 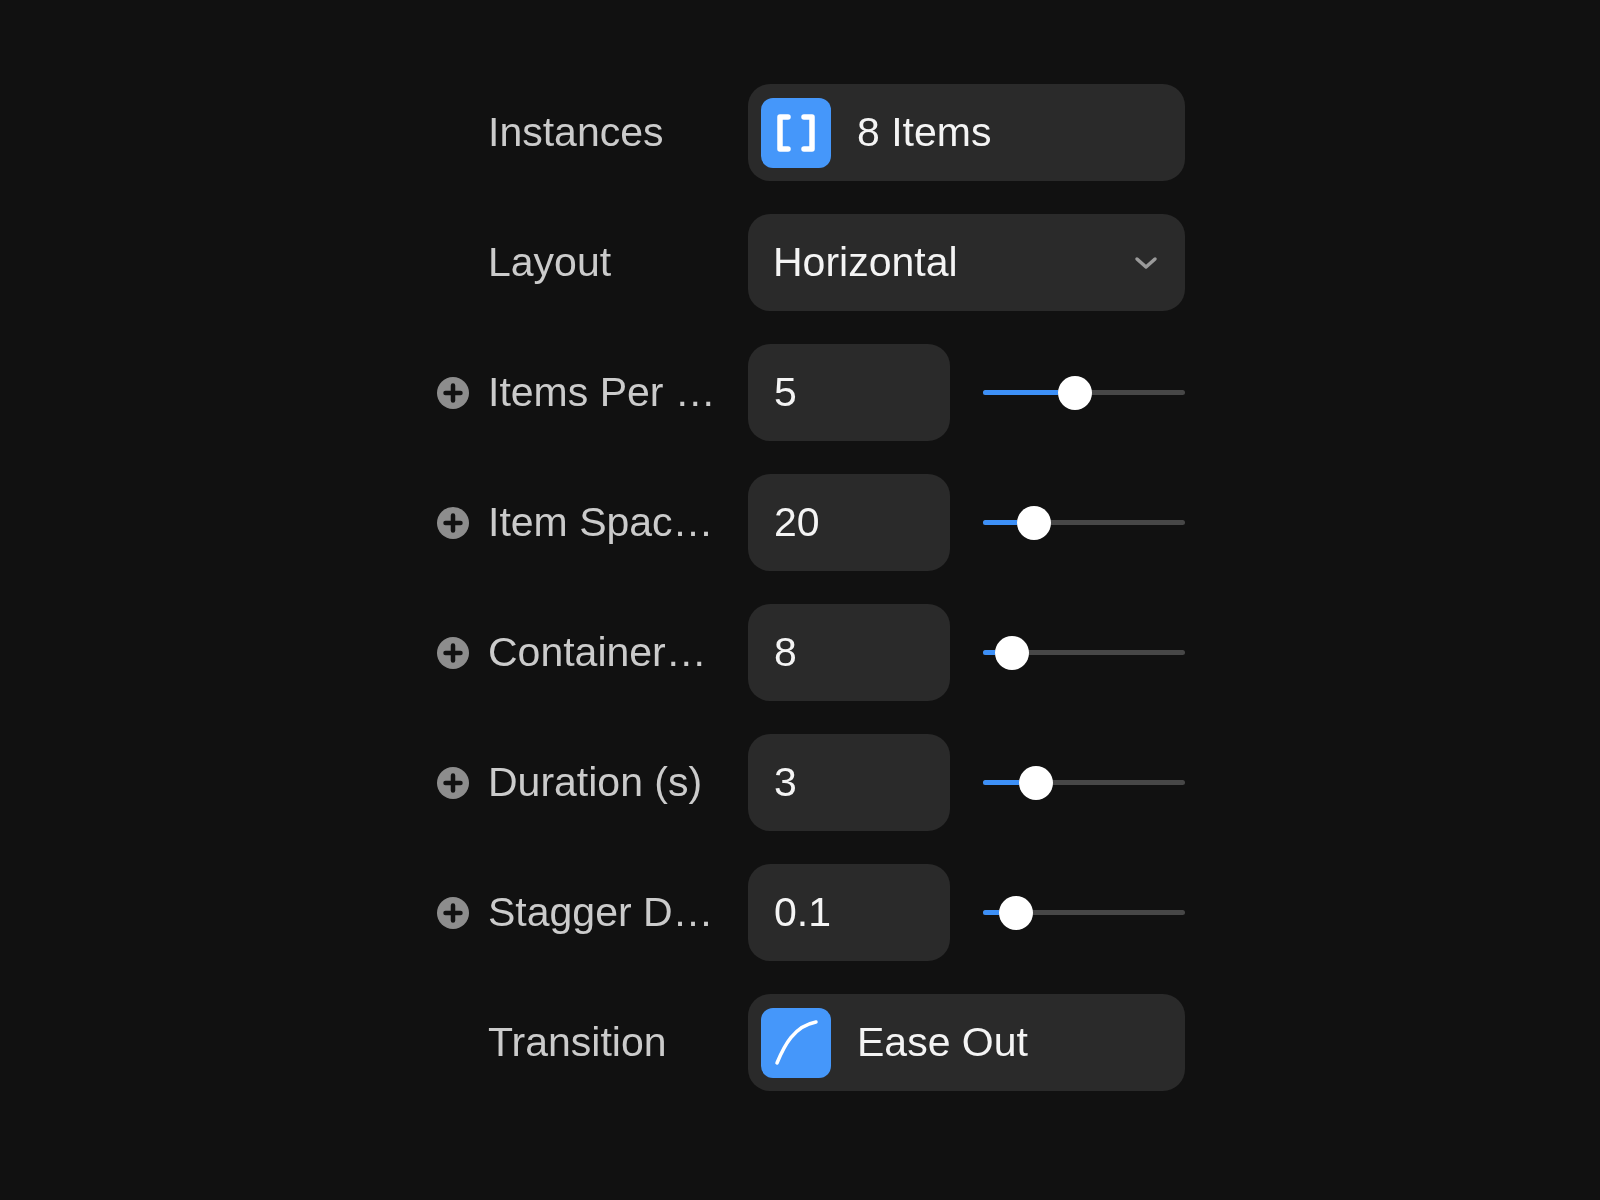 What do you see at coordinates (849, 522) in the screenshot?
I see `number-field: 20` at bounding box center [849, 522].